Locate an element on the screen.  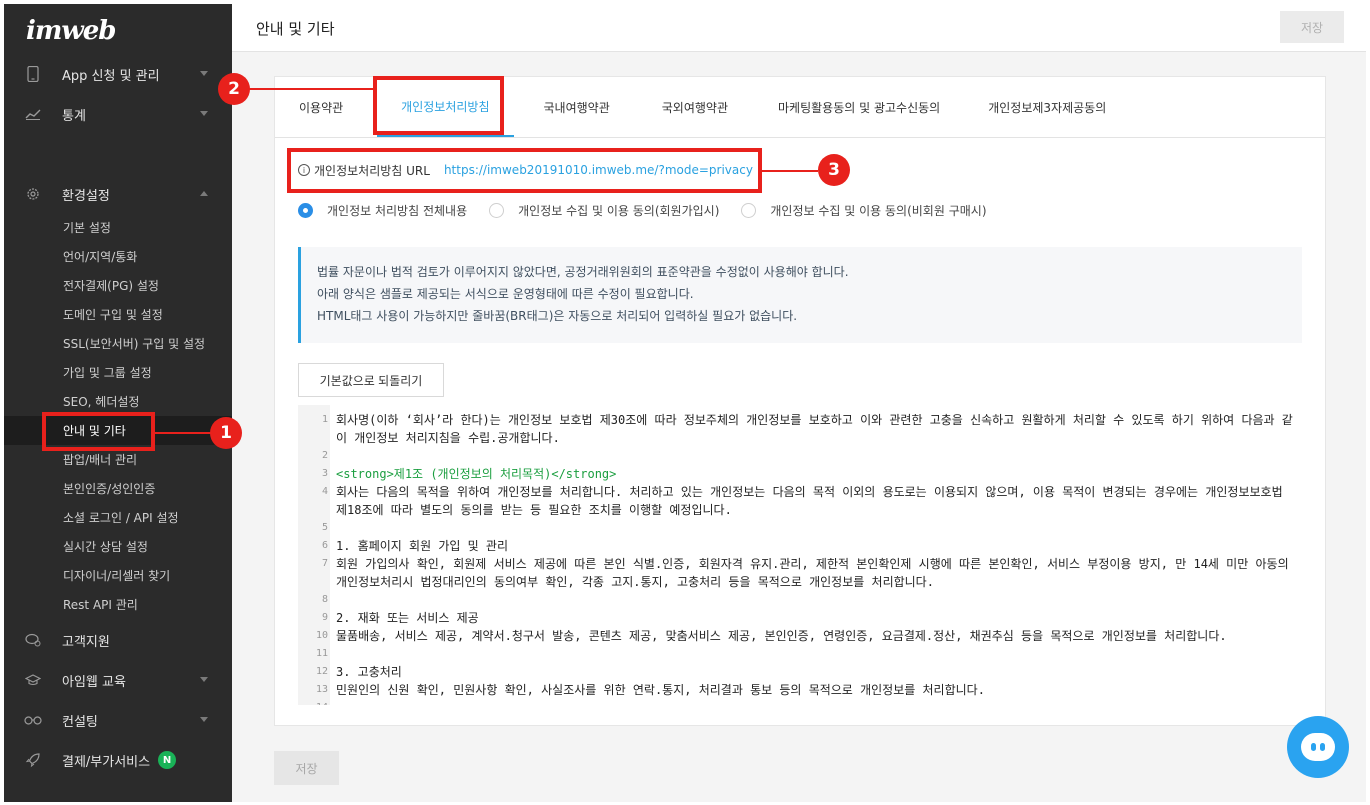
code-line: 8 is located at coordinates (800, 600).